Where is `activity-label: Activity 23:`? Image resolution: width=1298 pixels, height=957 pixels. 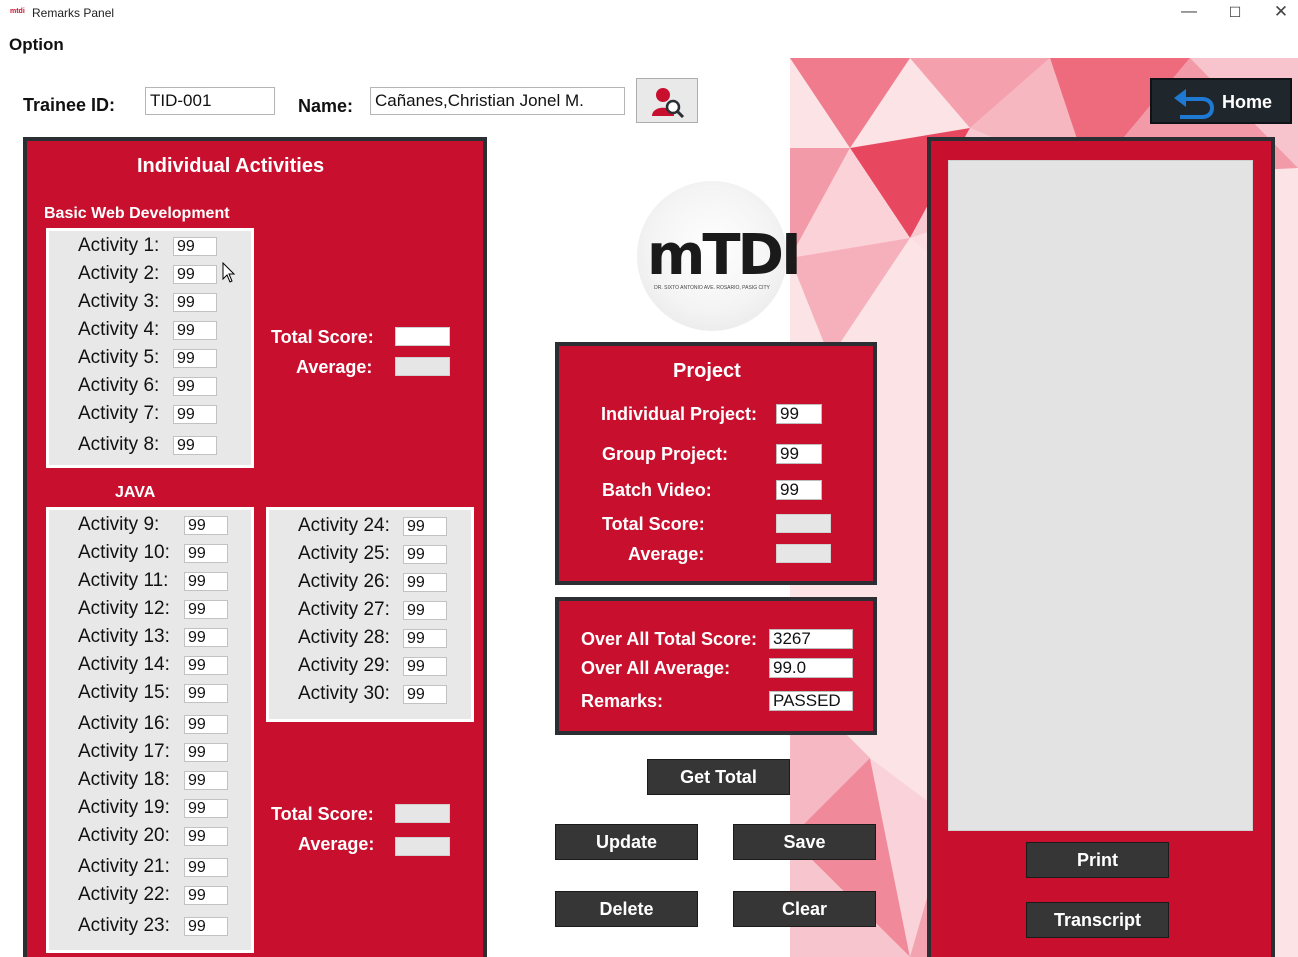
activity-label: Activity 23: is located at coordinates (124, 925).